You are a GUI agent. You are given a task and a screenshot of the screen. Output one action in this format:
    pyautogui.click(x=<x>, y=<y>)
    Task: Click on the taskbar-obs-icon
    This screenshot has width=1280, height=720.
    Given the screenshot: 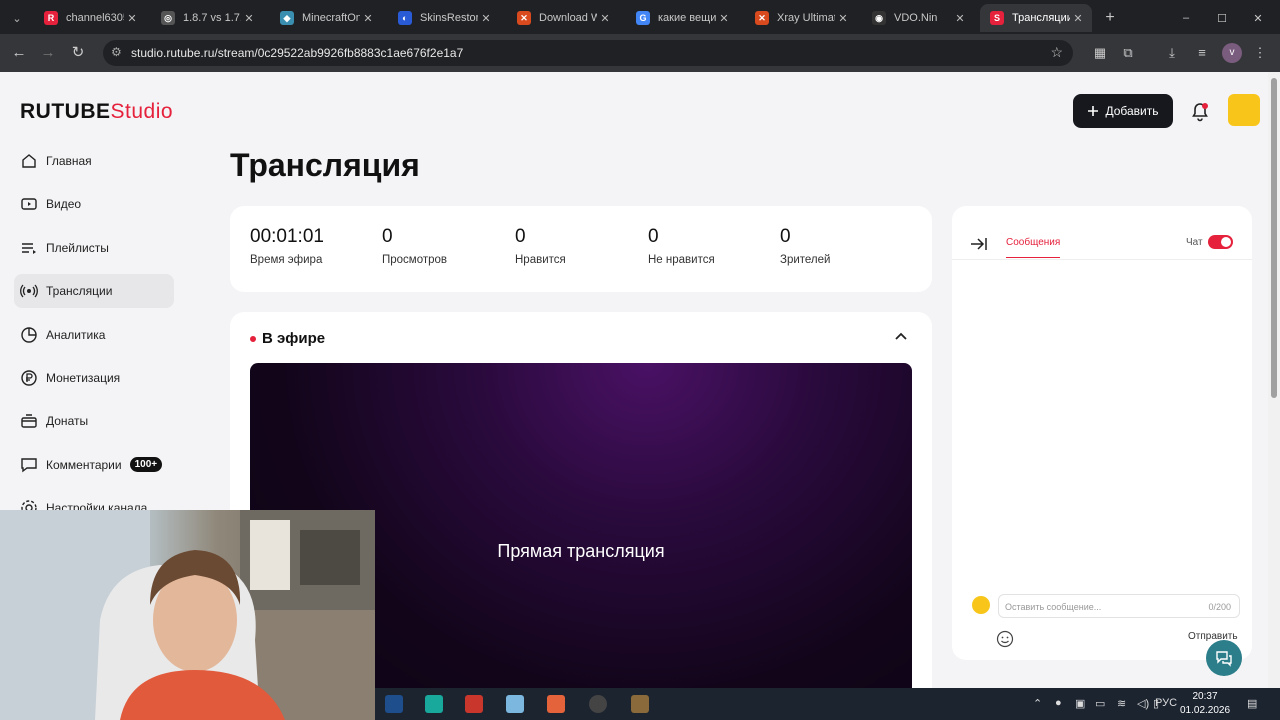 What is the action you would take?
    pyautogui.click(x=598, y=704)
    